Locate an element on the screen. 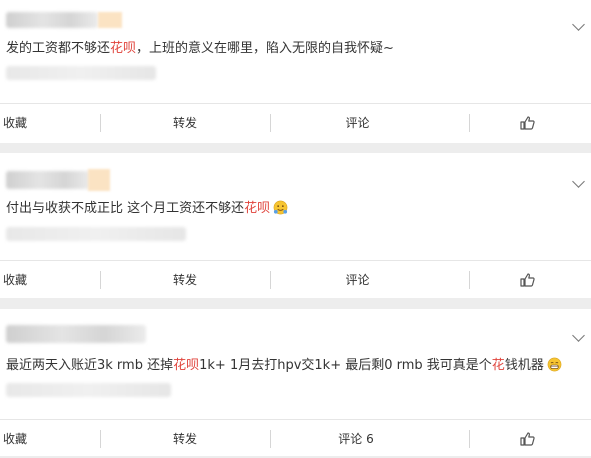 This screenshot has width=591, height=458. comment-button: 评论 6 is located at coordinates (356, 439).